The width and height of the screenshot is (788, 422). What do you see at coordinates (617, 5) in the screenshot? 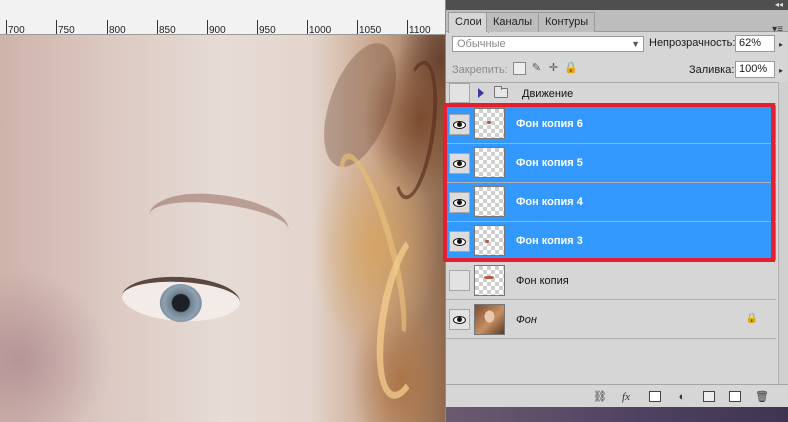
I see `panel-title-bar: ◂◂` at bounding box center [617, 5].